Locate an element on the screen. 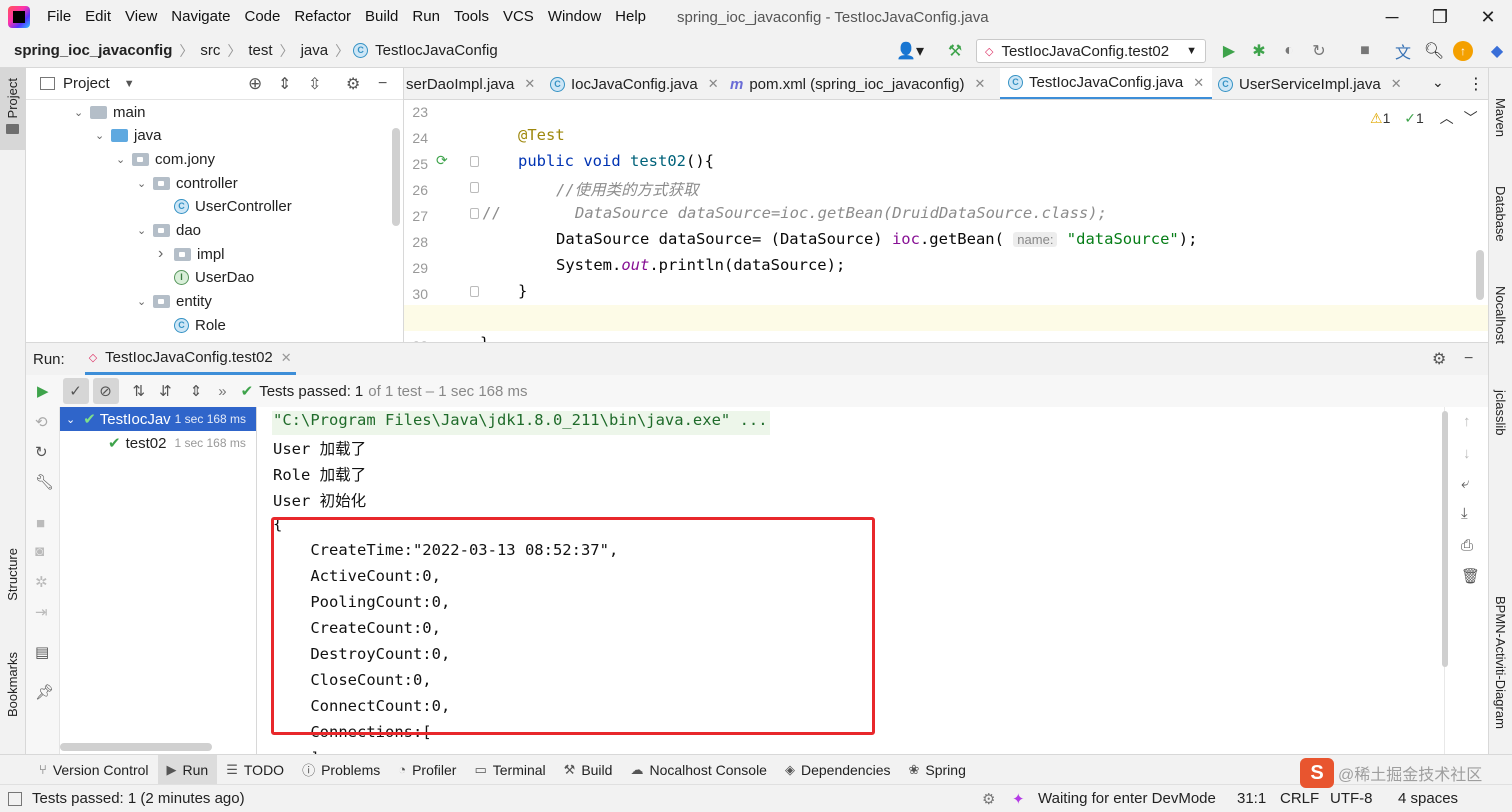 The image size is (1512, 812). bottom-tab-dependencies: ◈ Dependencies is located at coordinates (838, 770).